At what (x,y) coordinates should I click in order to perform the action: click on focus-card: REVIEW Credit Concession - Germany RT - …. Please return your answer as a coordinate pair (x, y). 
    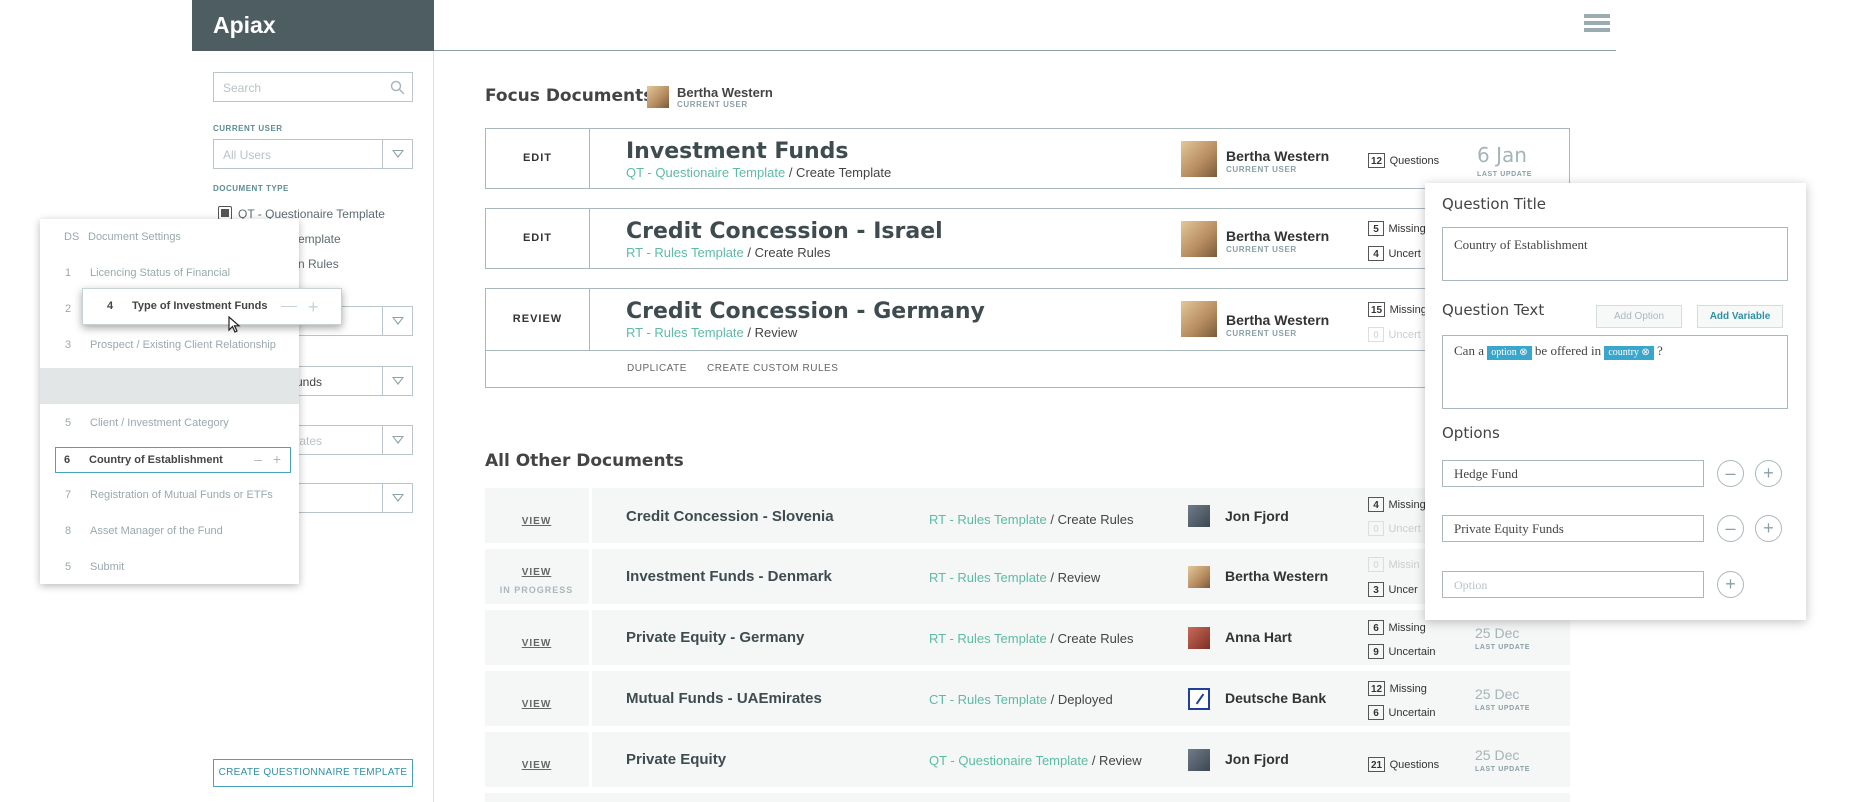
    Looking at the image, I should click on (1027, 338).